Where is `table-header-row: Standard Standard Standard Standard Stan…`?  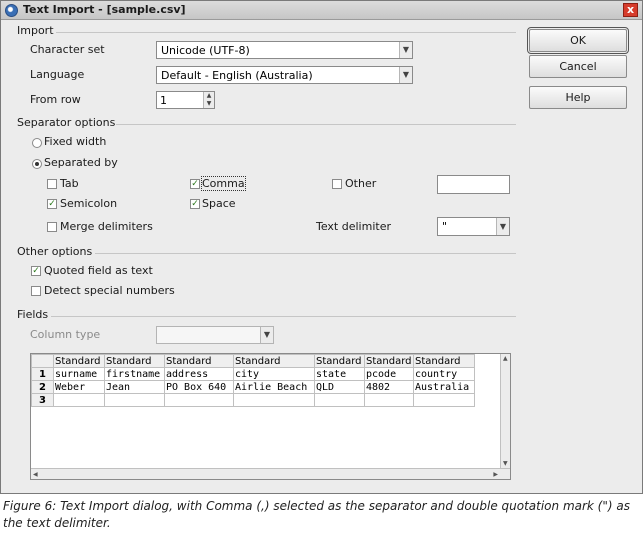
table-header-row: Standard Standard Standard Standard Stan… is located at coordinates (253, 361).